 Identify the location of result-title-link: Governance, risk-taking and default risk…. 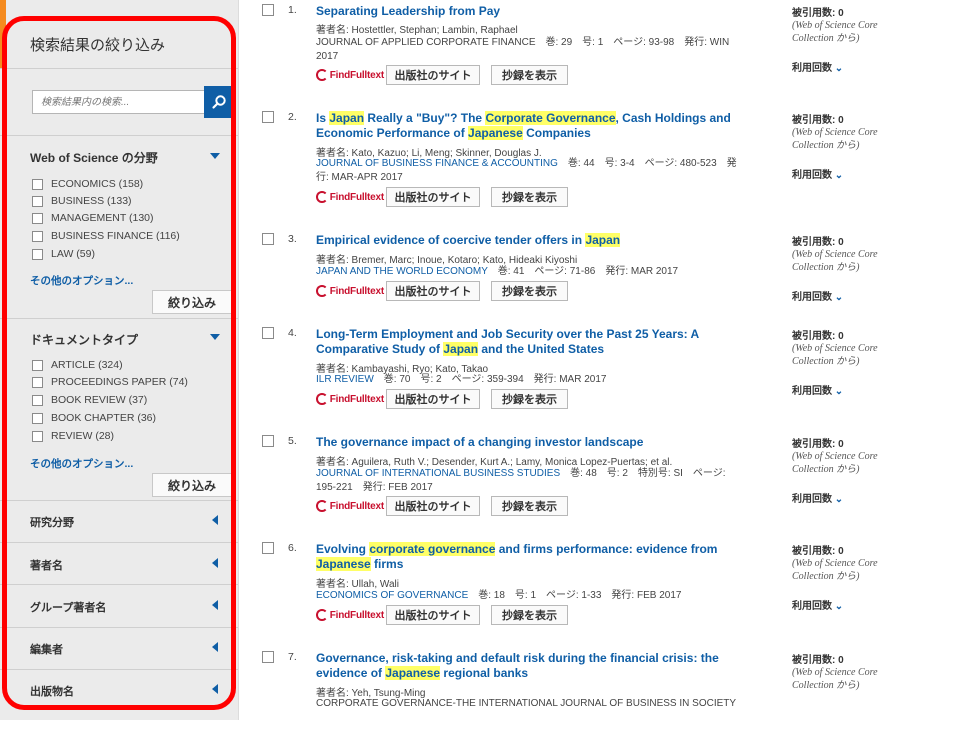
(526, 666).